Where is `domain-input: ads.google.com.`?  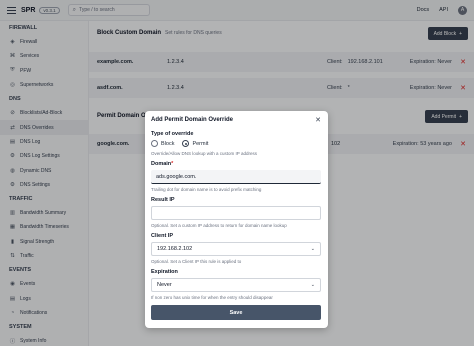 domain-input: ads.google.com. is located at coordinates (236, 177).